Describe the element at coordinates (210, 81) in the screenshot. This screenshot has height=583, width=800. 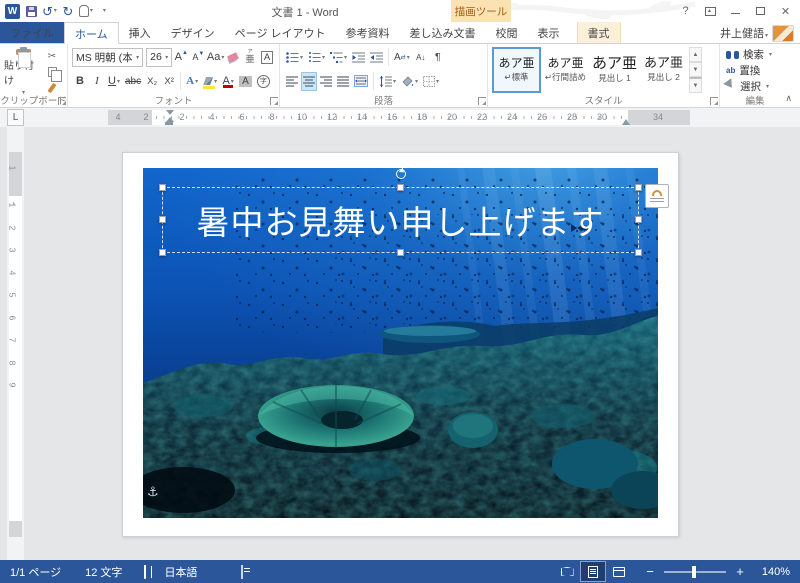
I see `highlight-color-button` at that location.